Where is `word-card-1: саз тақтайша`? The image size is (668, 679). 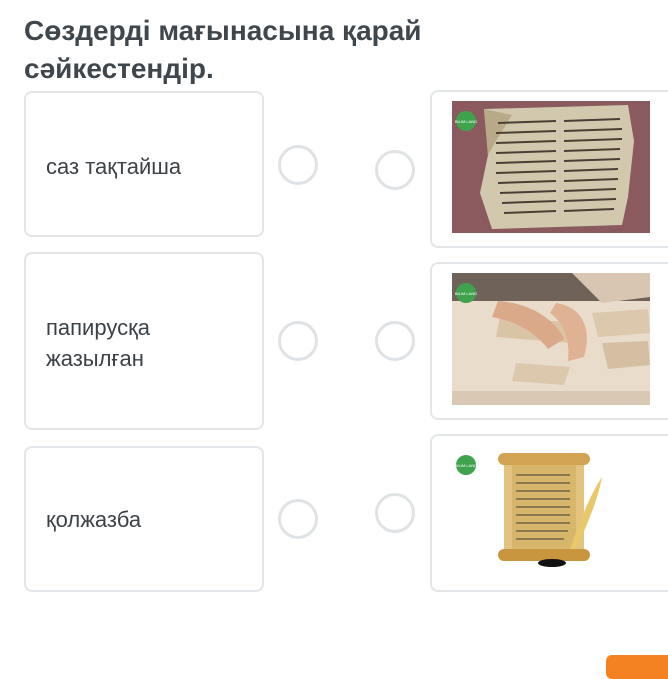
word-card-1: саз тақтайша is located at coordinates (144, 164).